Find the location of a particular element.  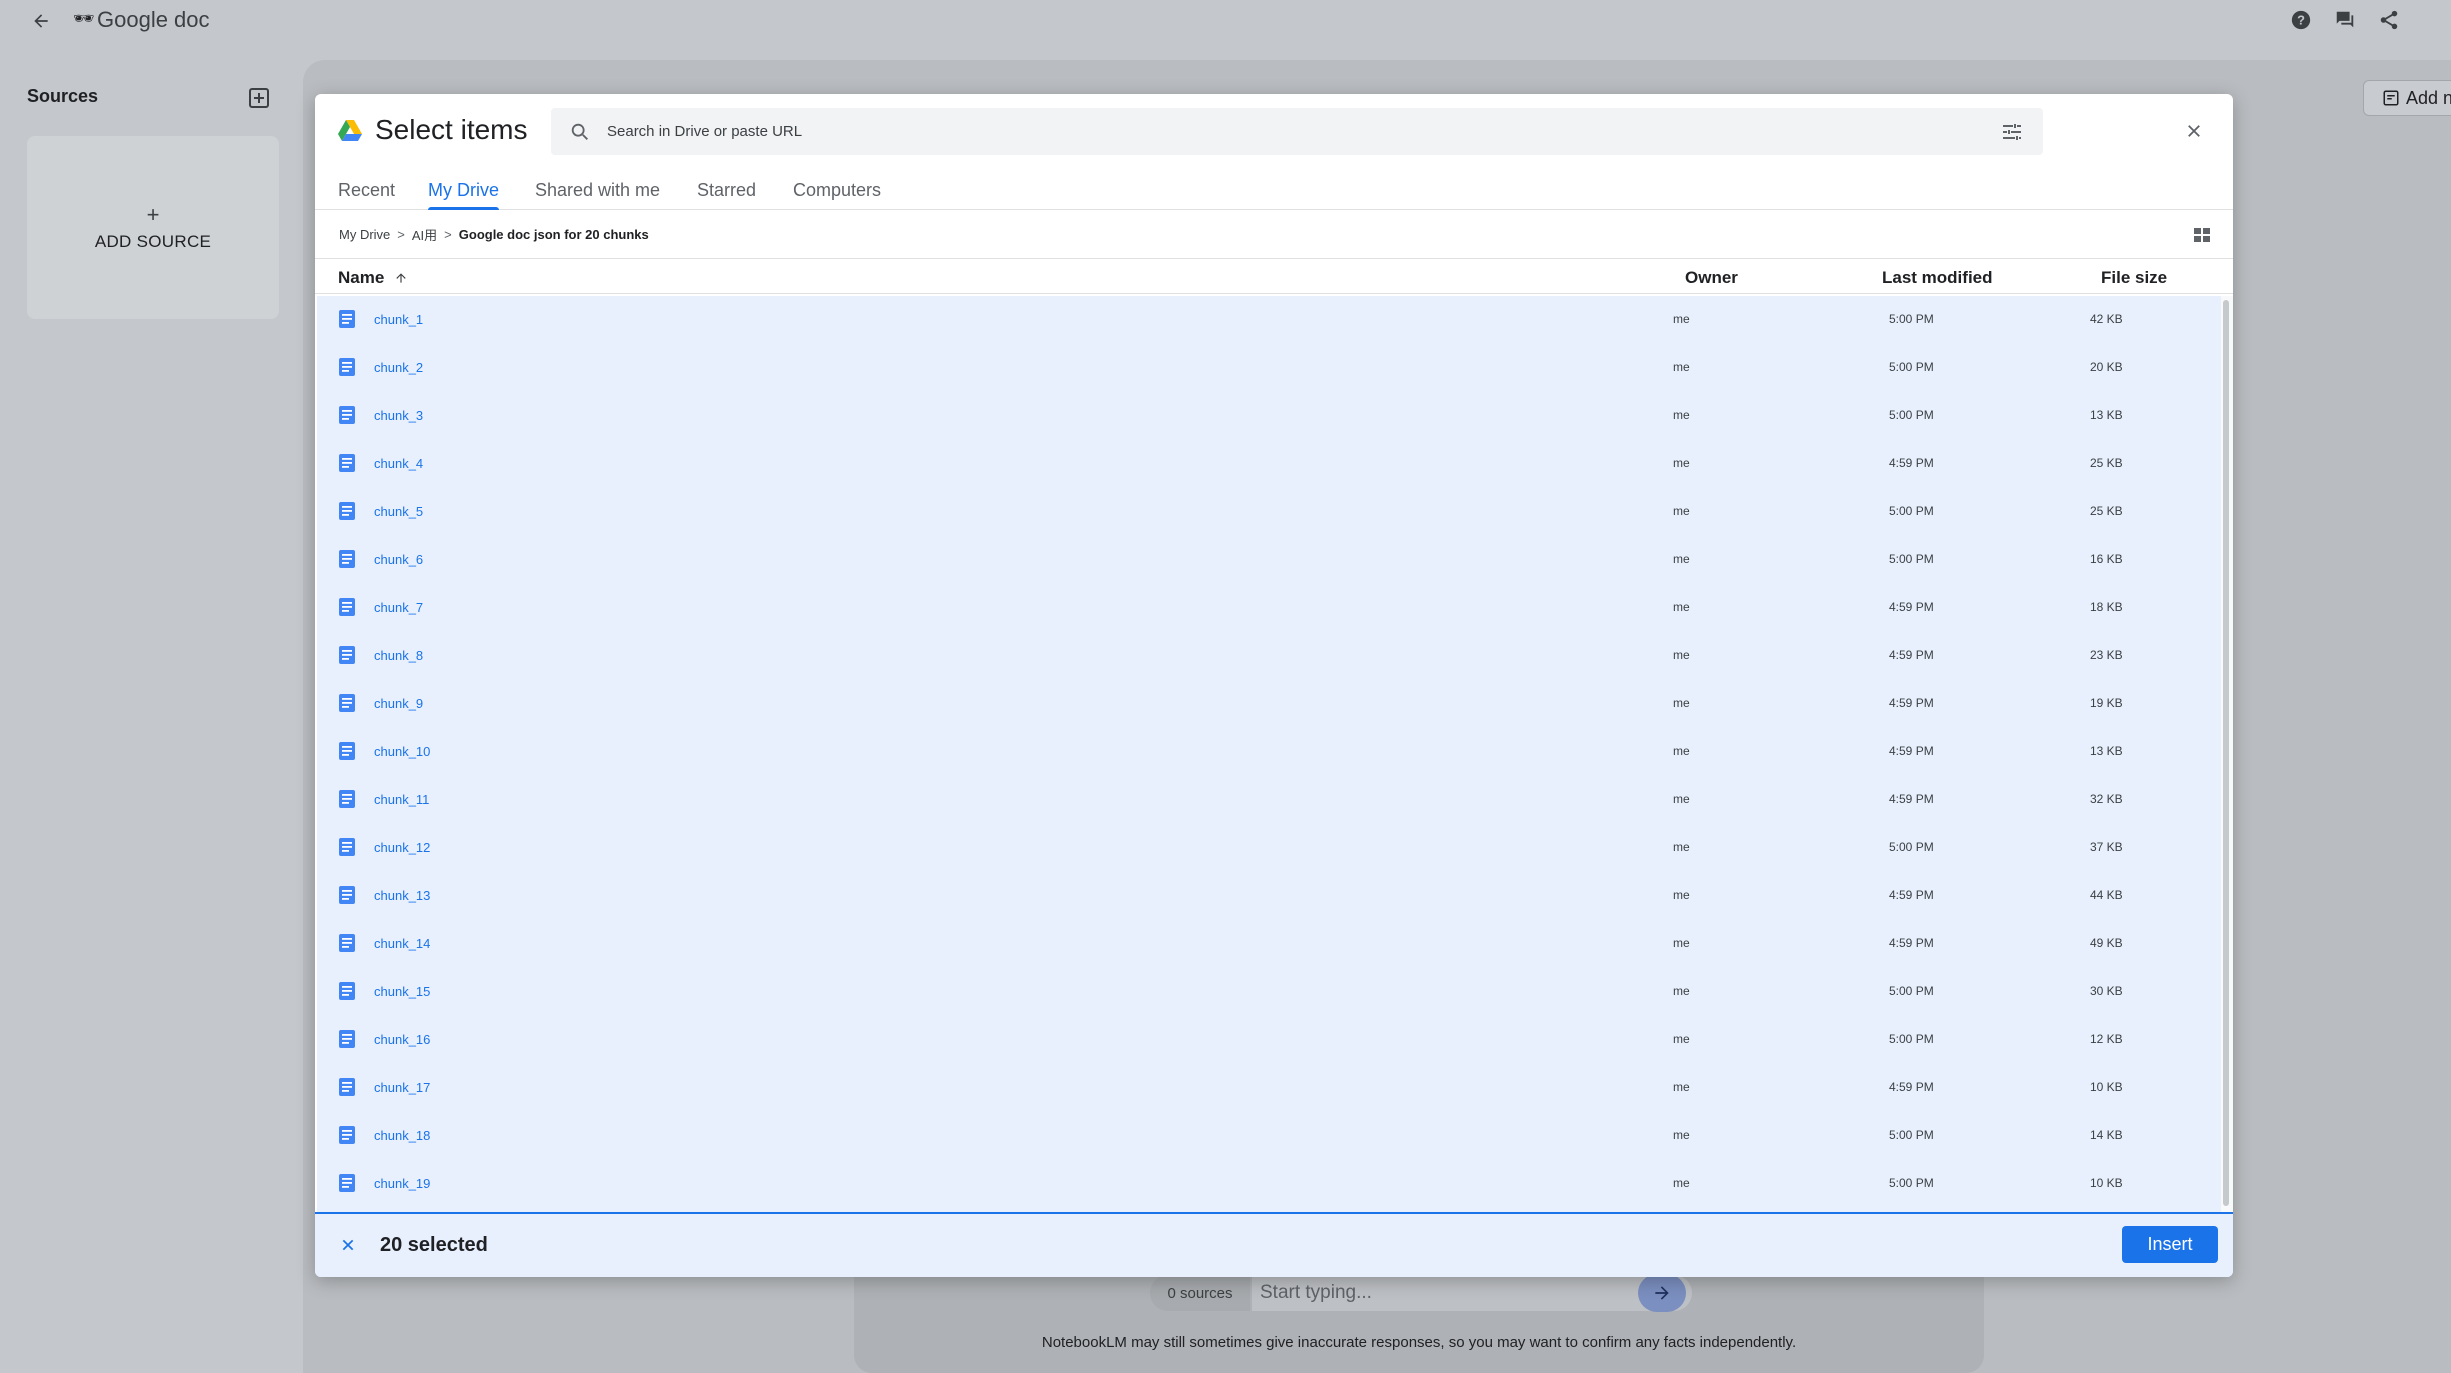

file-size: 44 KB is located at coordinates (2106, 895).